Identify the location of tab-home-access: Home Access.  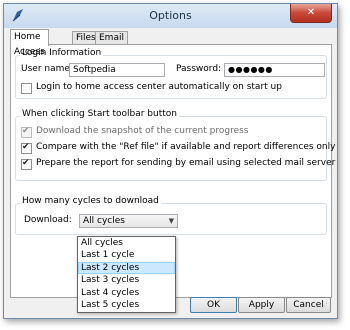
(29, 43).